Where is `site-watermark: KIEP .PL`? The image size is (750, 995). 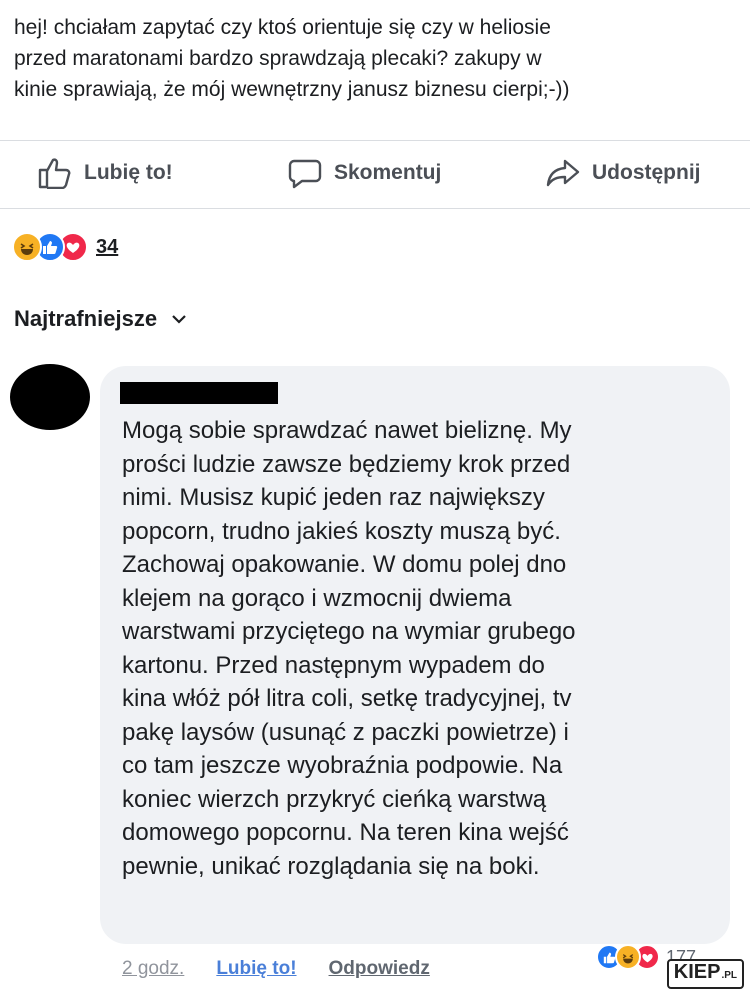
site-watermark: KIEP .PL is located at coordinates (705, 974).